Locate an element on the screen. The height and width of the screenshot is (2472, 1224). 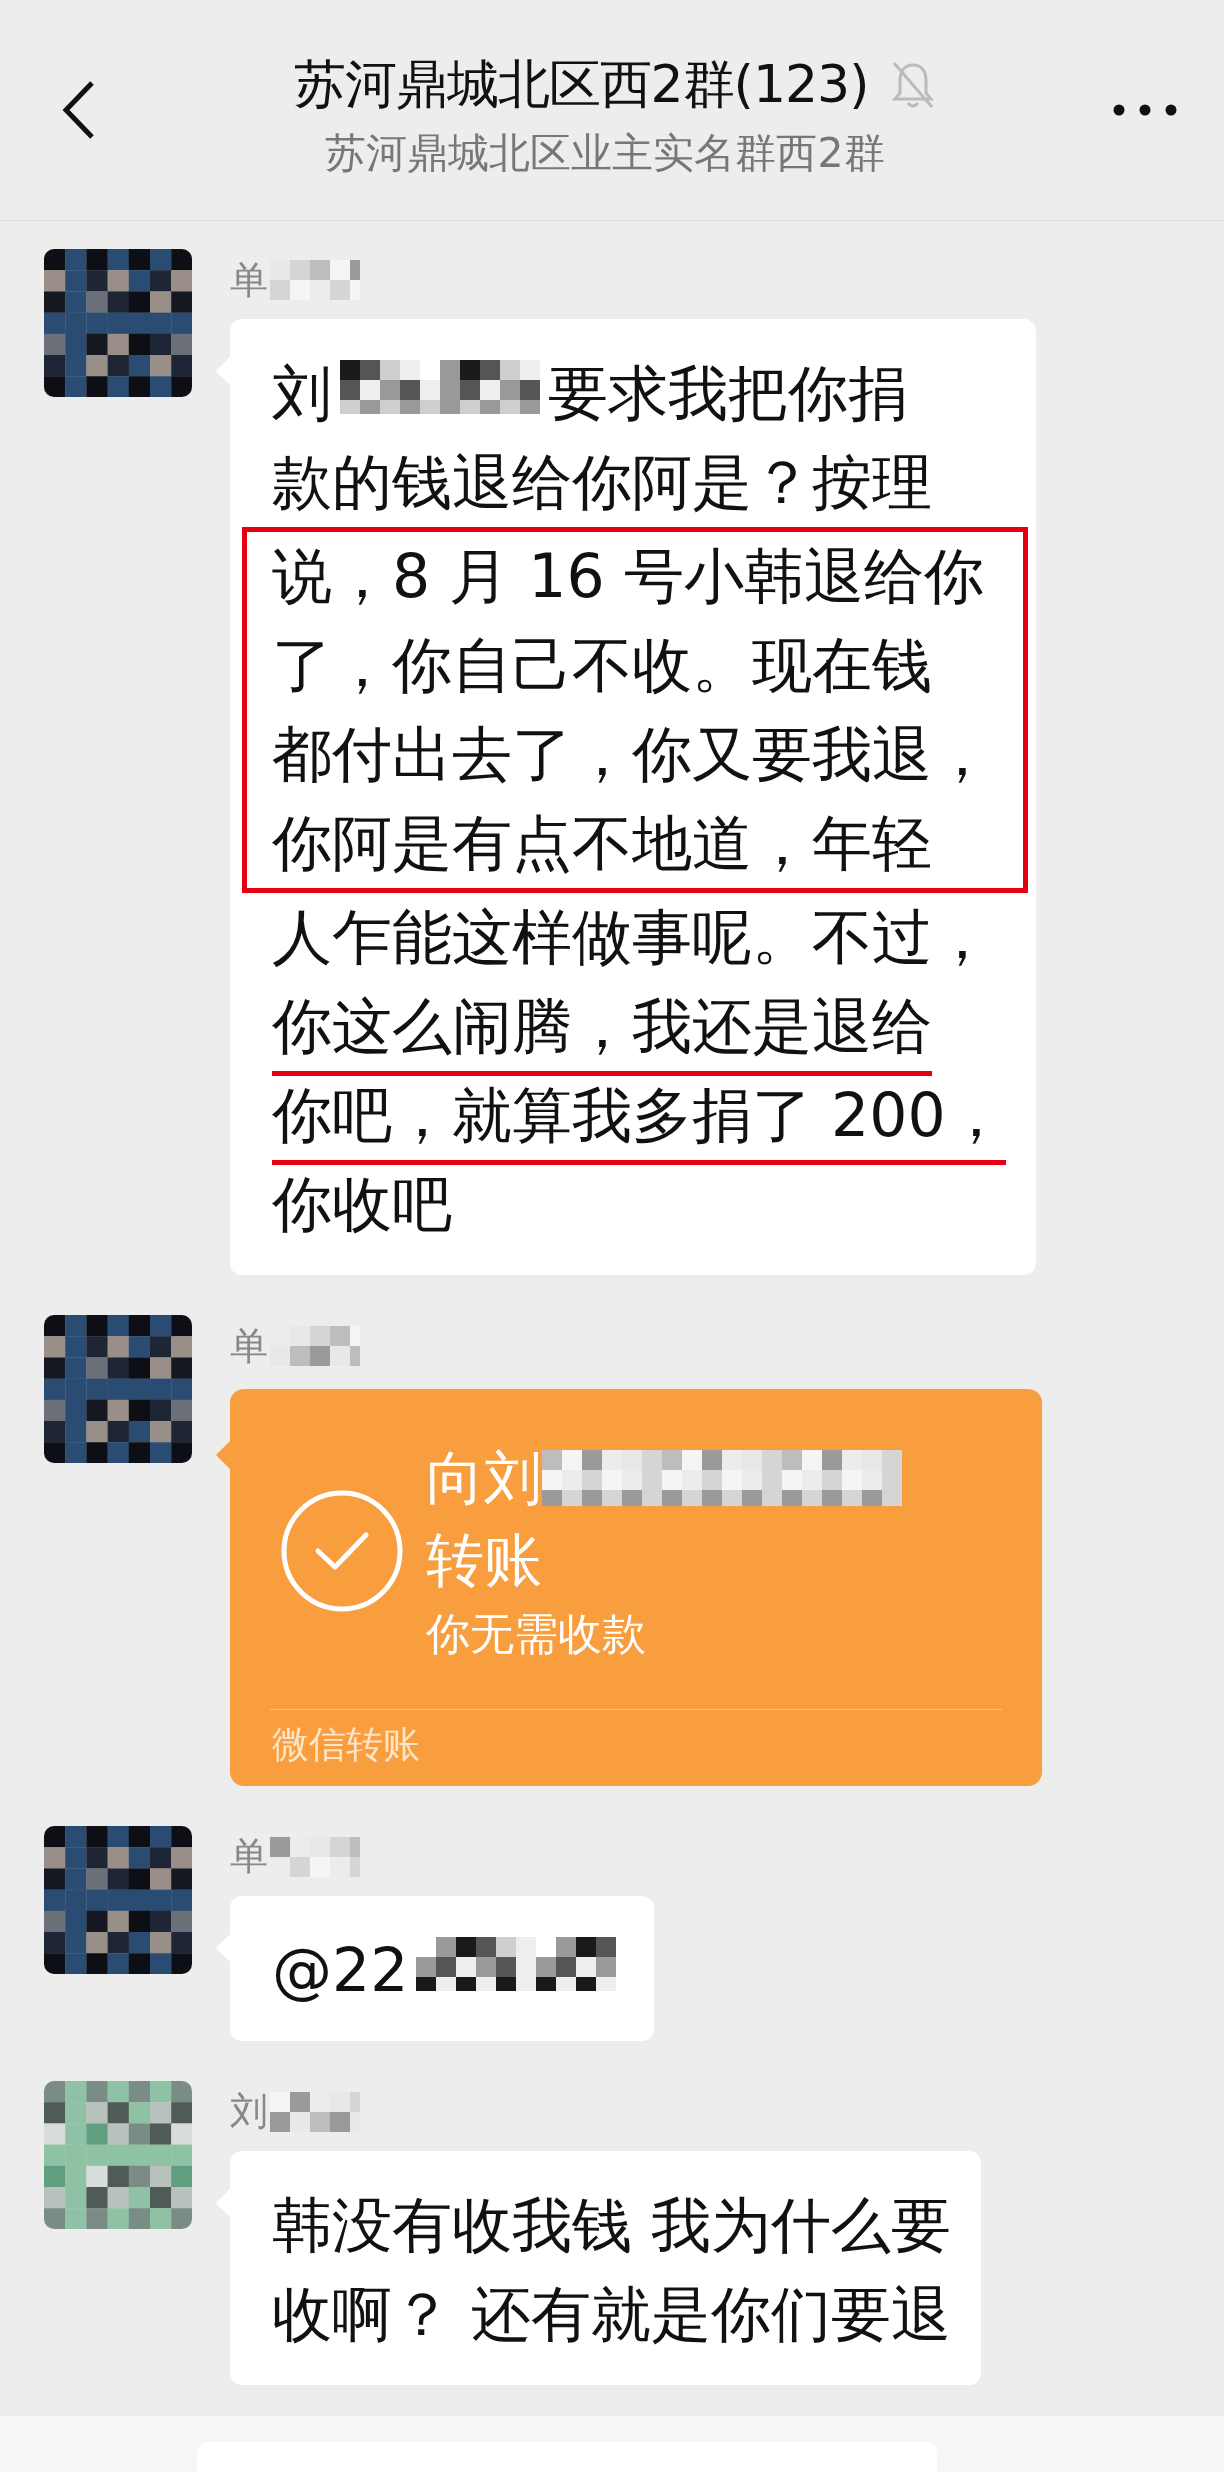
chat-subtitle: 苏河鼎城北区业主实名群西2群 is located at coordinates (605, 153).